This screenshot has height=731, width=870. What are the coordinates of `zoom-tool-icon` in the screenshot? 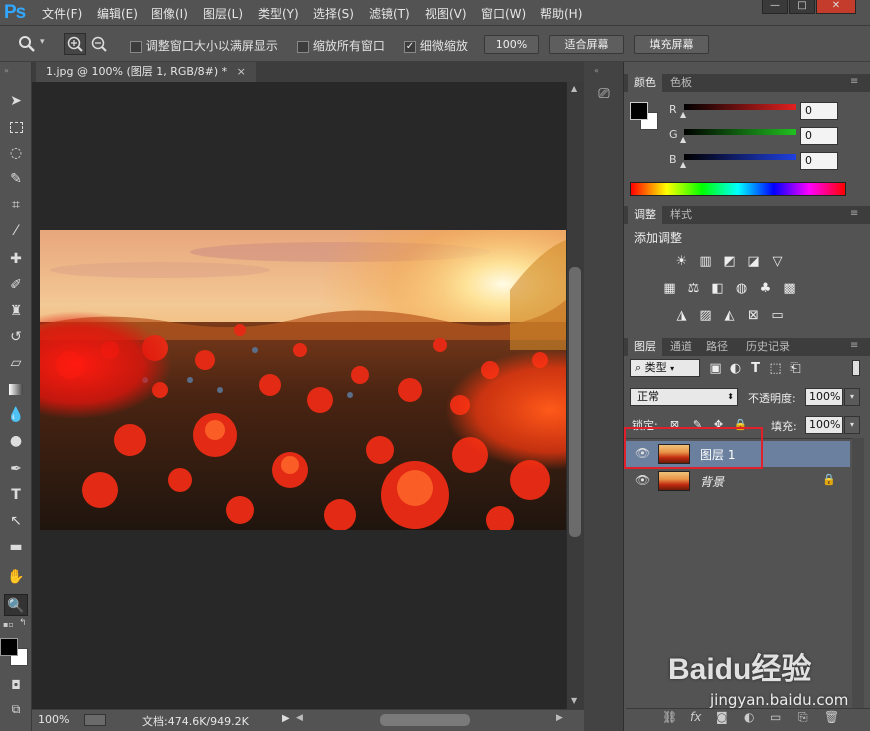 It's located at (27, 44).